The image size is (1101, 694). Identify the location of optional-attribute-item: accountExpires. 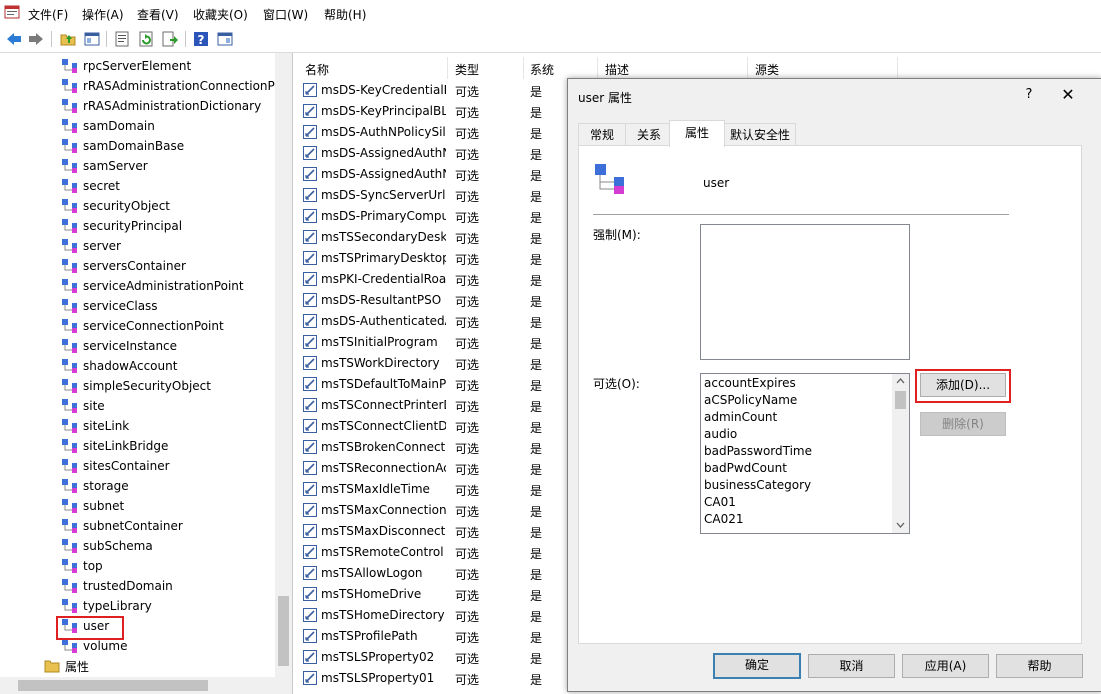
(750, 383).